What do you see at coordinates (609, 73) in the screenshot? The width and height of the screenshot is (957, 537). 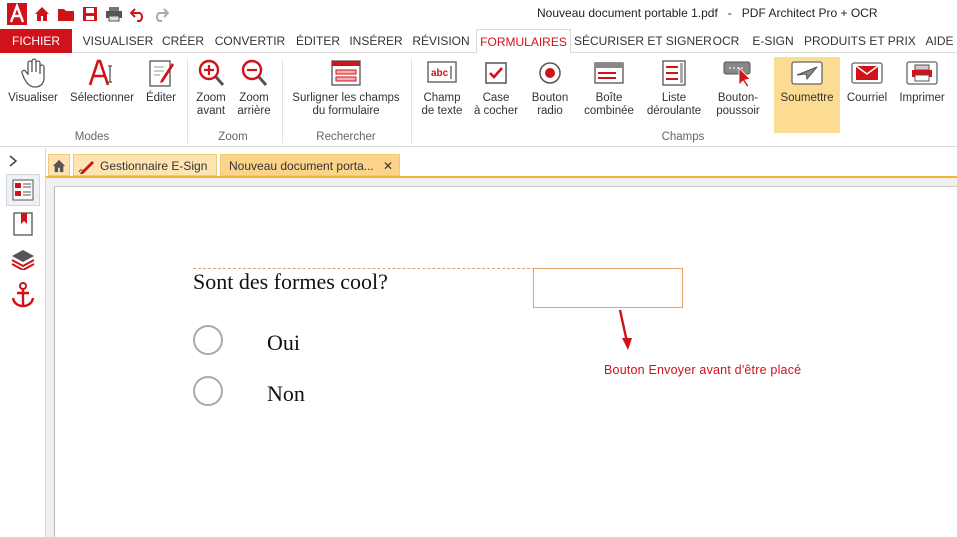 I see `combo-box-icon` at bounding box center [609, 73].